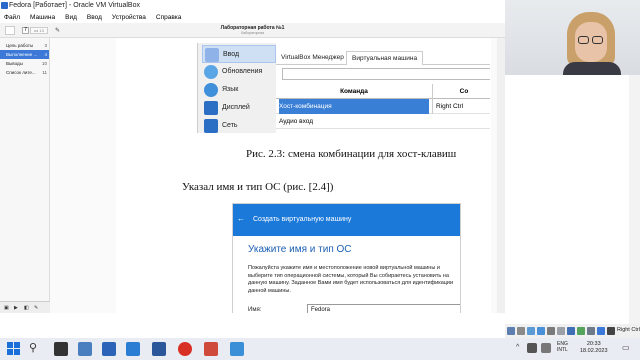 The width and height of the screenshot is (640, 360). I want to click on usb-icon, so click(551, 331).